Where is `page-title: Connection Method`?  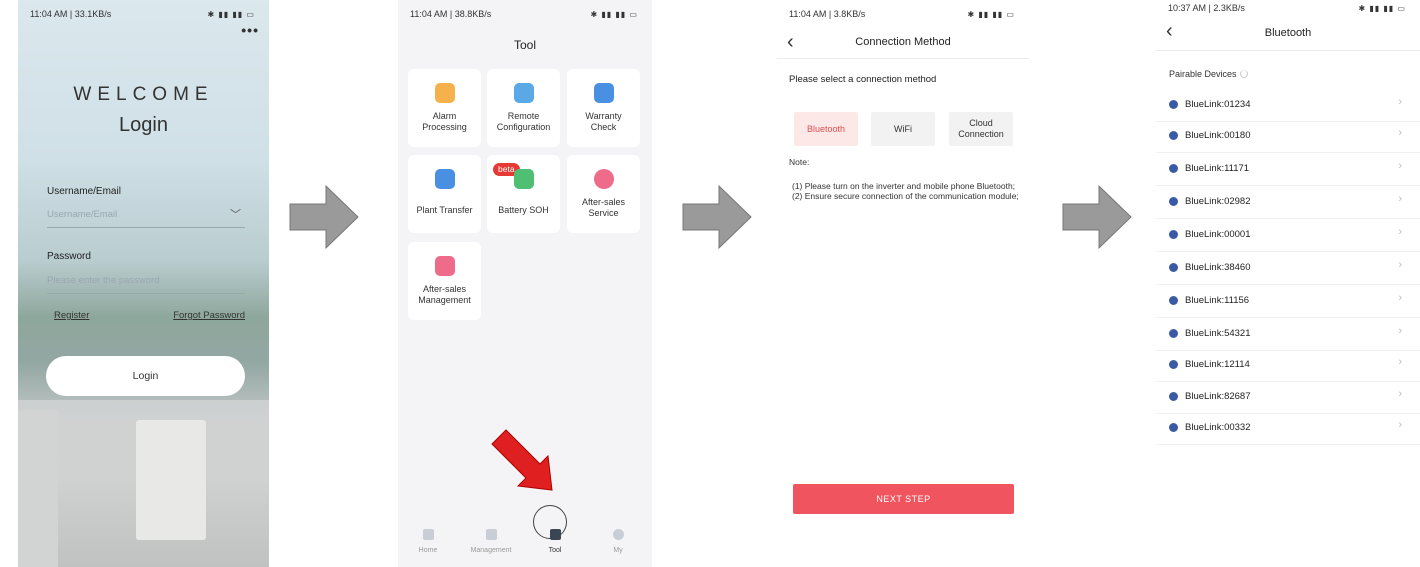
page-title: Connection Method is located at coordinates (903, 42).